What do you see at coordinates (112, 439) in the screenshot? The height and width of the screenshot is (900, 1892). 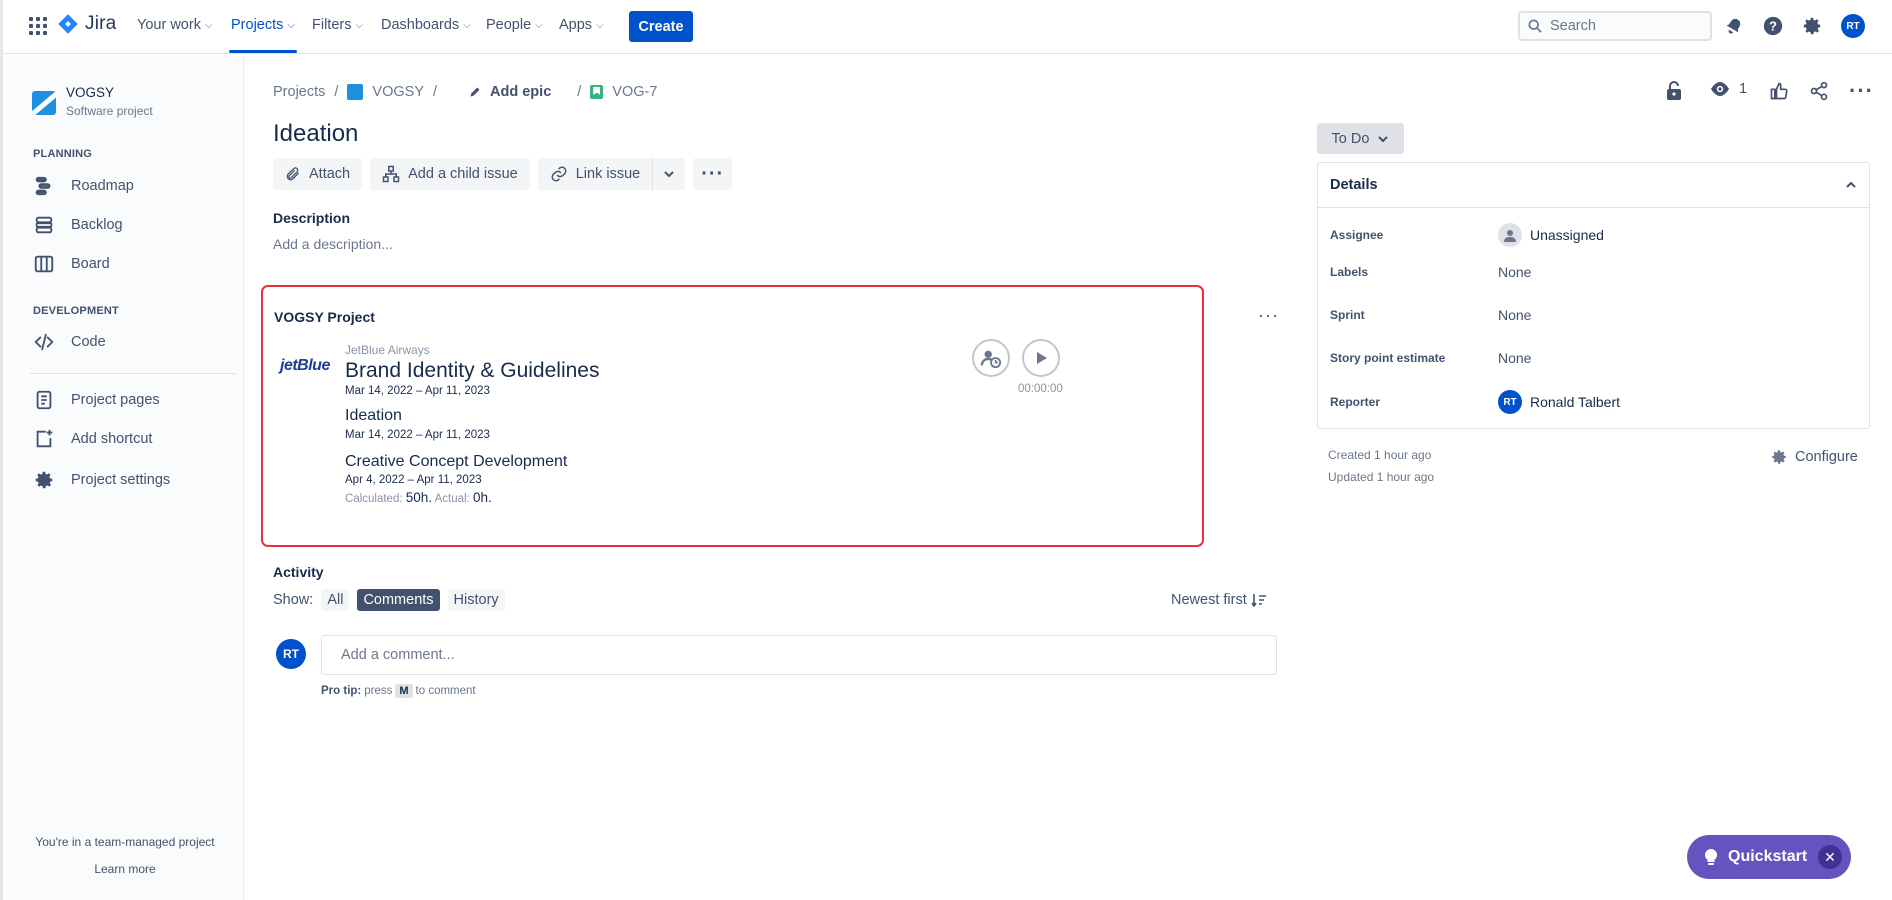 I see `sidebar-item-label: Add shortcut` at bounding box center [112, 439].